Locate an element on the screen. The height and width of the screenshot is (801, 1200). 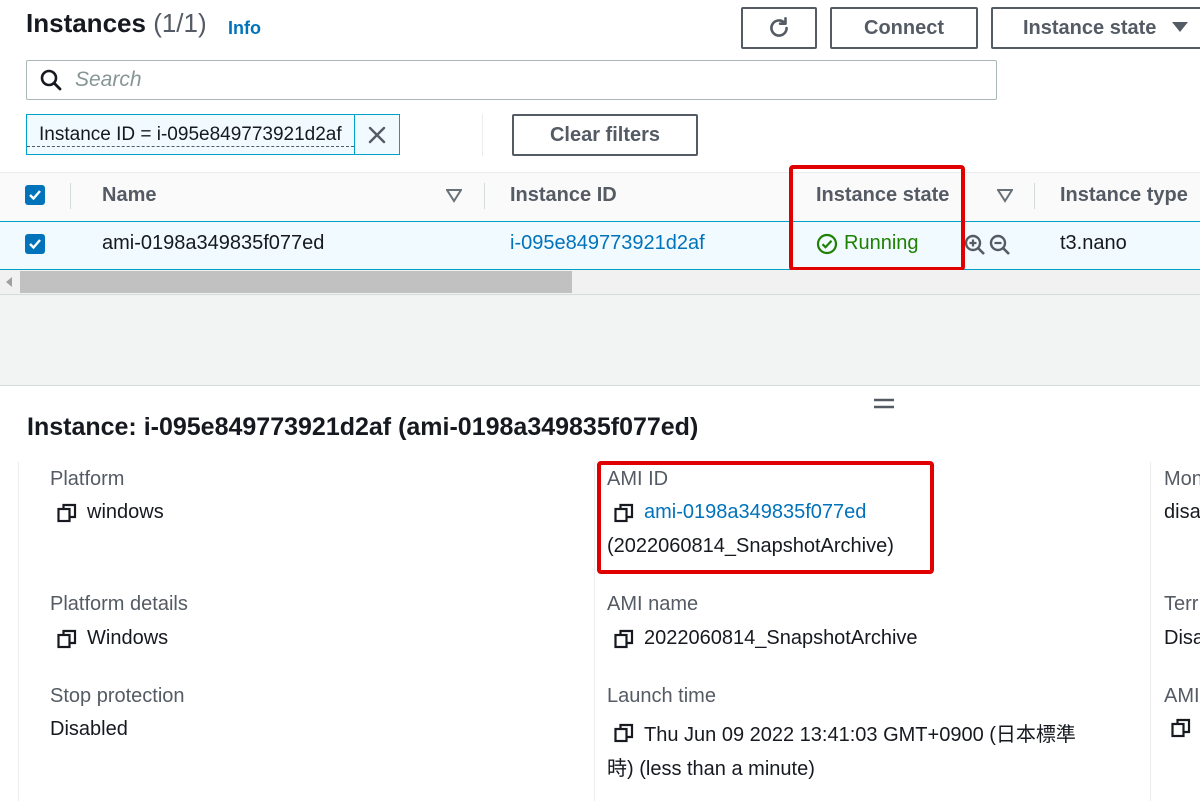
remove-filter-button is located at coordinates (376, 134).